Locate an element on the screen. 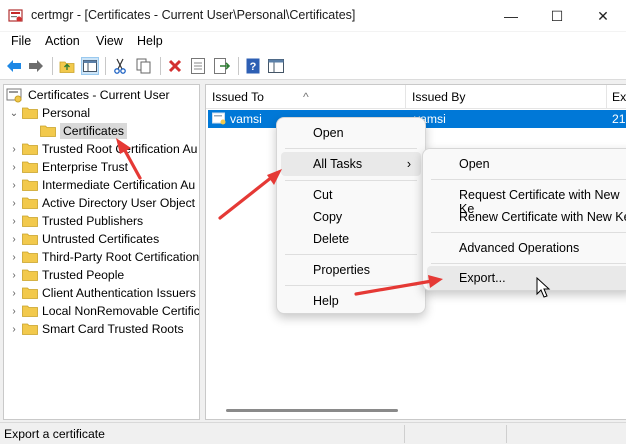 The width and height of the screenshot is (626, 444). tree-item-label: Smart Card Trusted Roots is located at coordinates (113, 329).